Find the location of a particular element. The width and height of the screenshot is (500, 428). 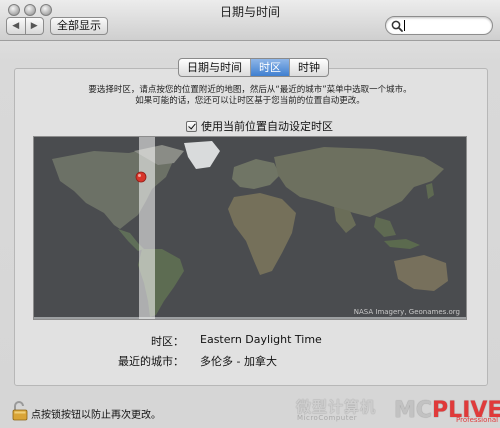

auto-timezone-checkbox is located at coordinates (191, 126).